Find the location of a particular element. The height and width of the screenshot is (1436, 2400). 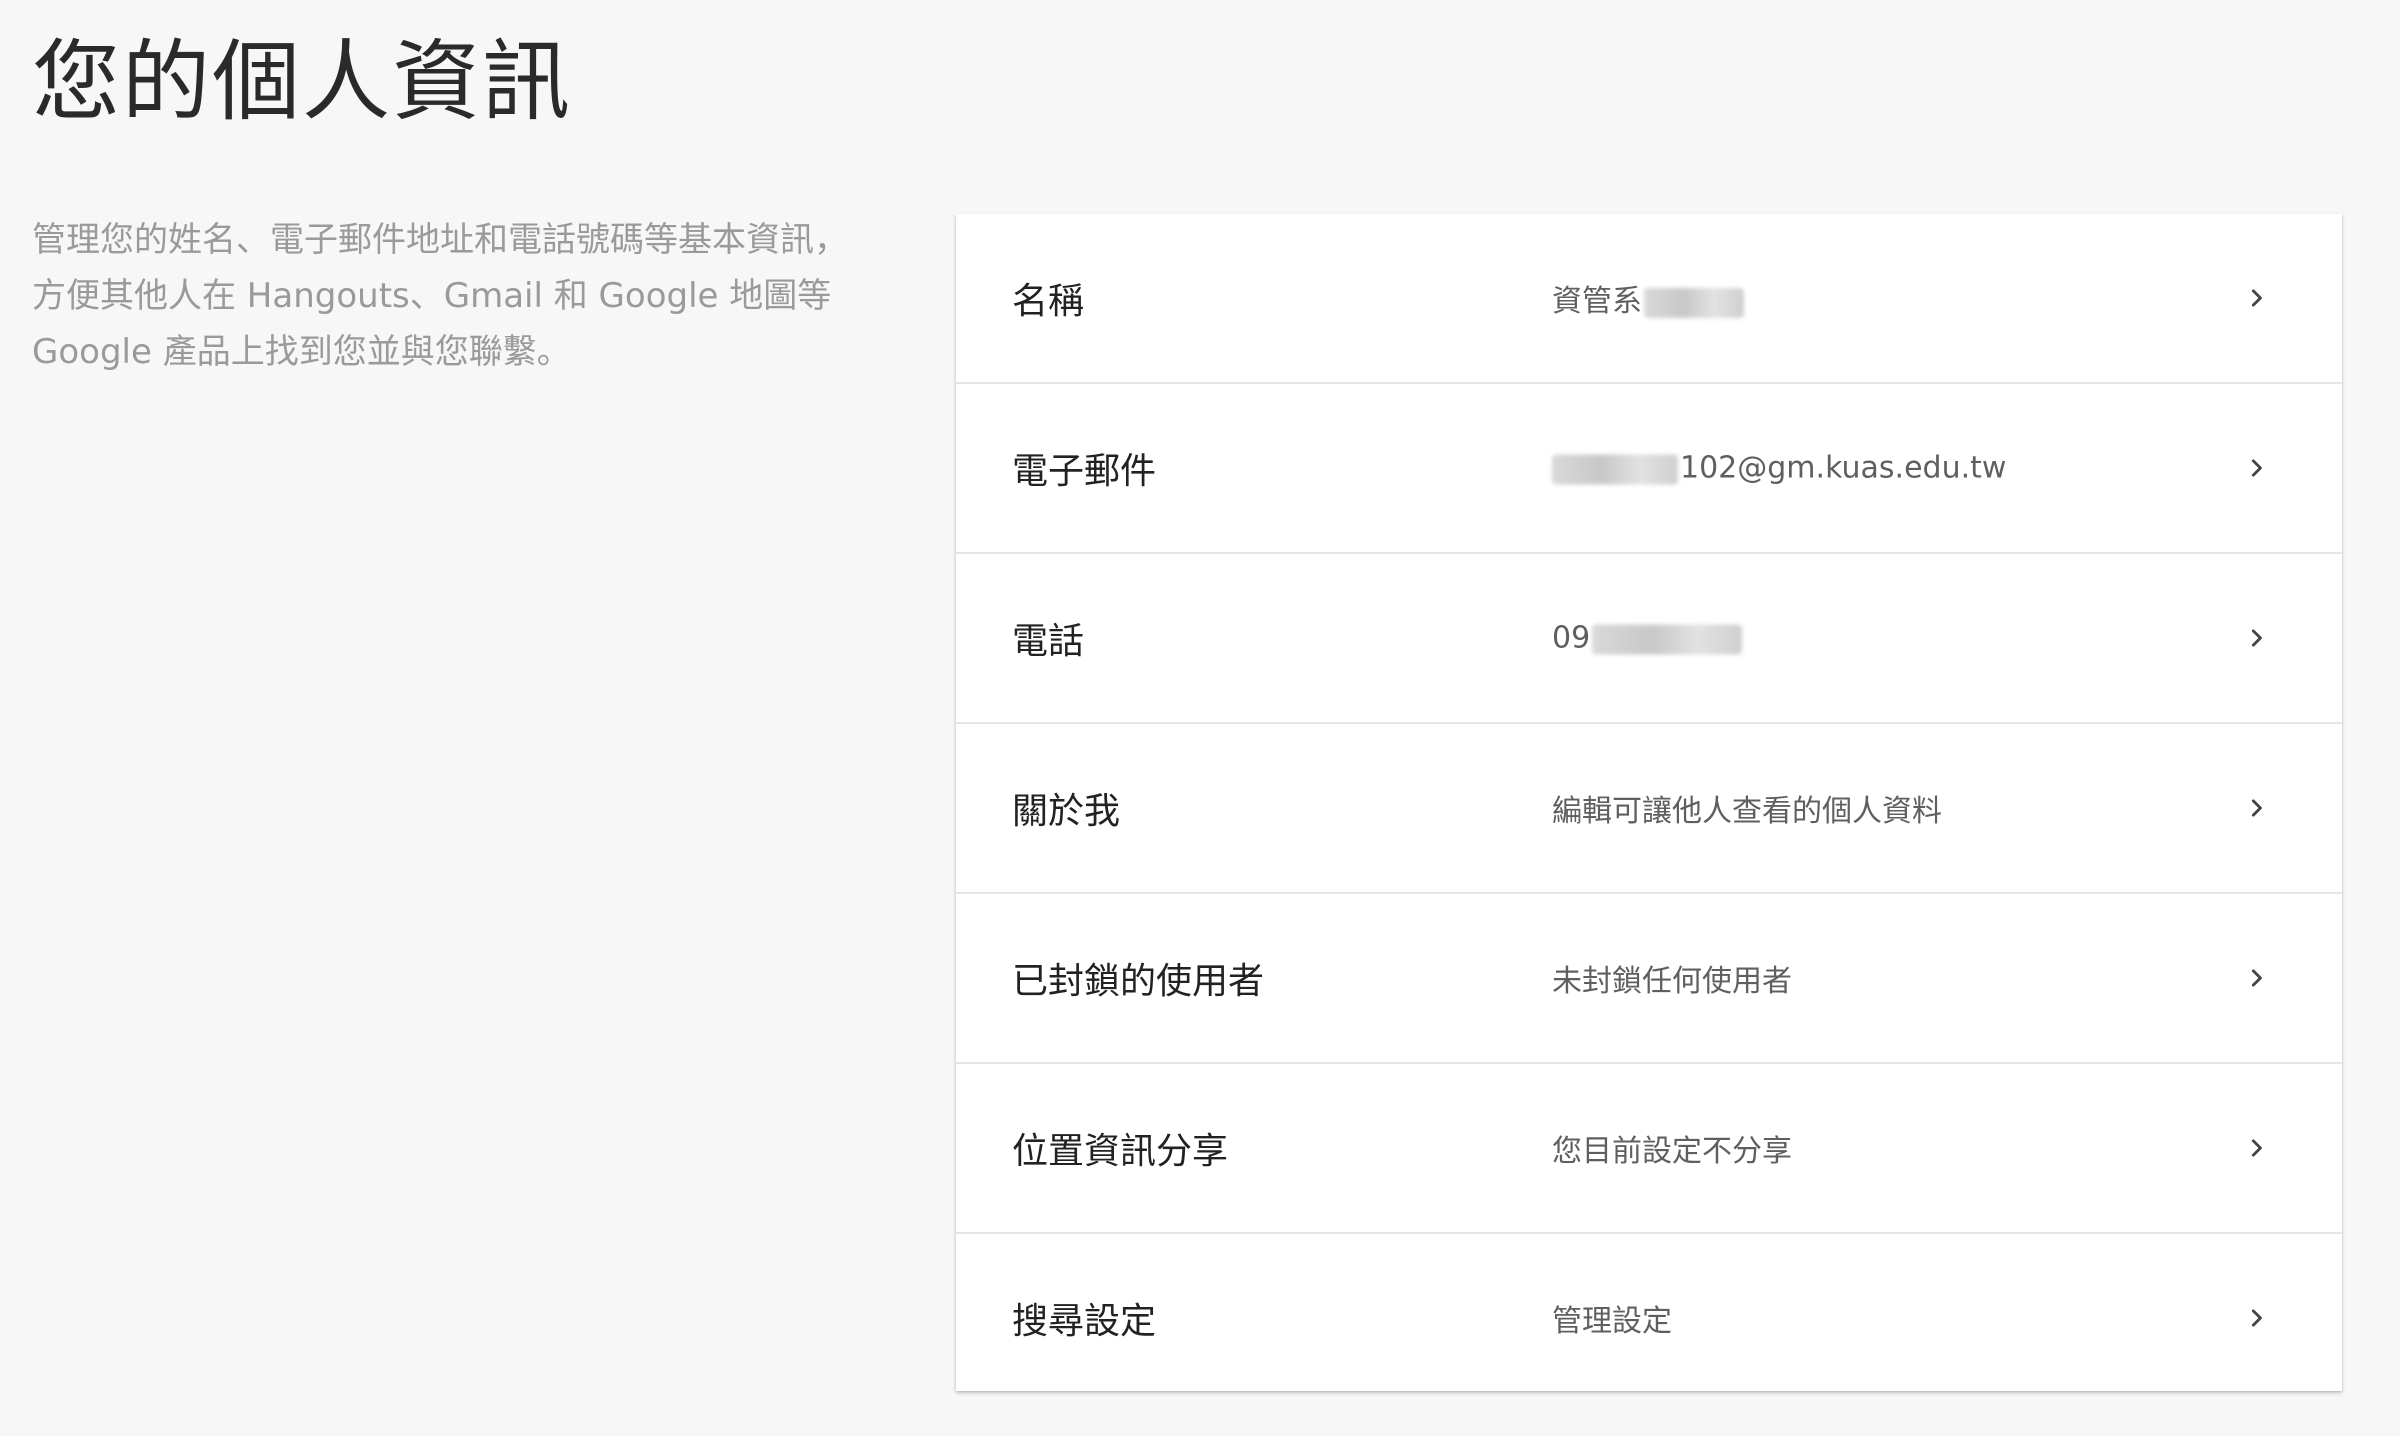

row-search-settings: 搜尋設定 管理設定 is located at coordinates (1649, 1318).